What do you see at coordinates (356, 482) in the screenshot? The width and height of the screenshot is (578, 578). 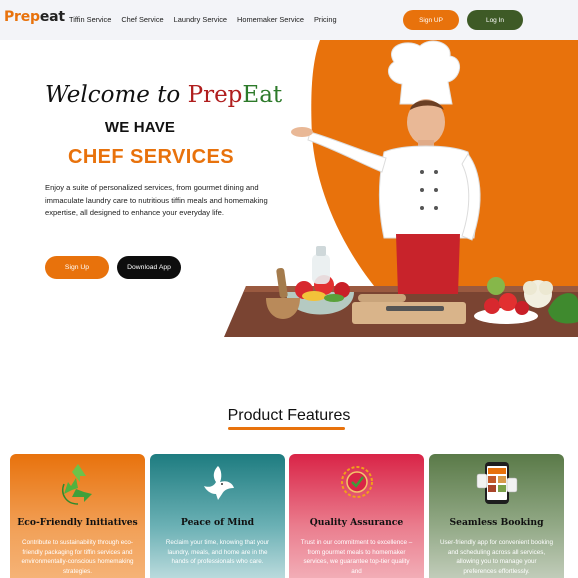 I see `quality-badge-icon` at bounding box center [356, 482].